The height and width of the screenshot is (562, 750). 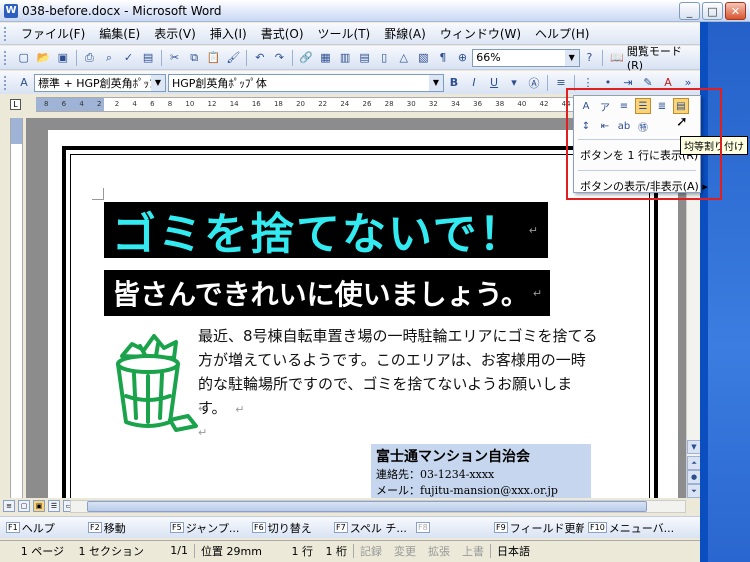 I want to click on status-page: 1 ページ, so click(x=42, y=551).